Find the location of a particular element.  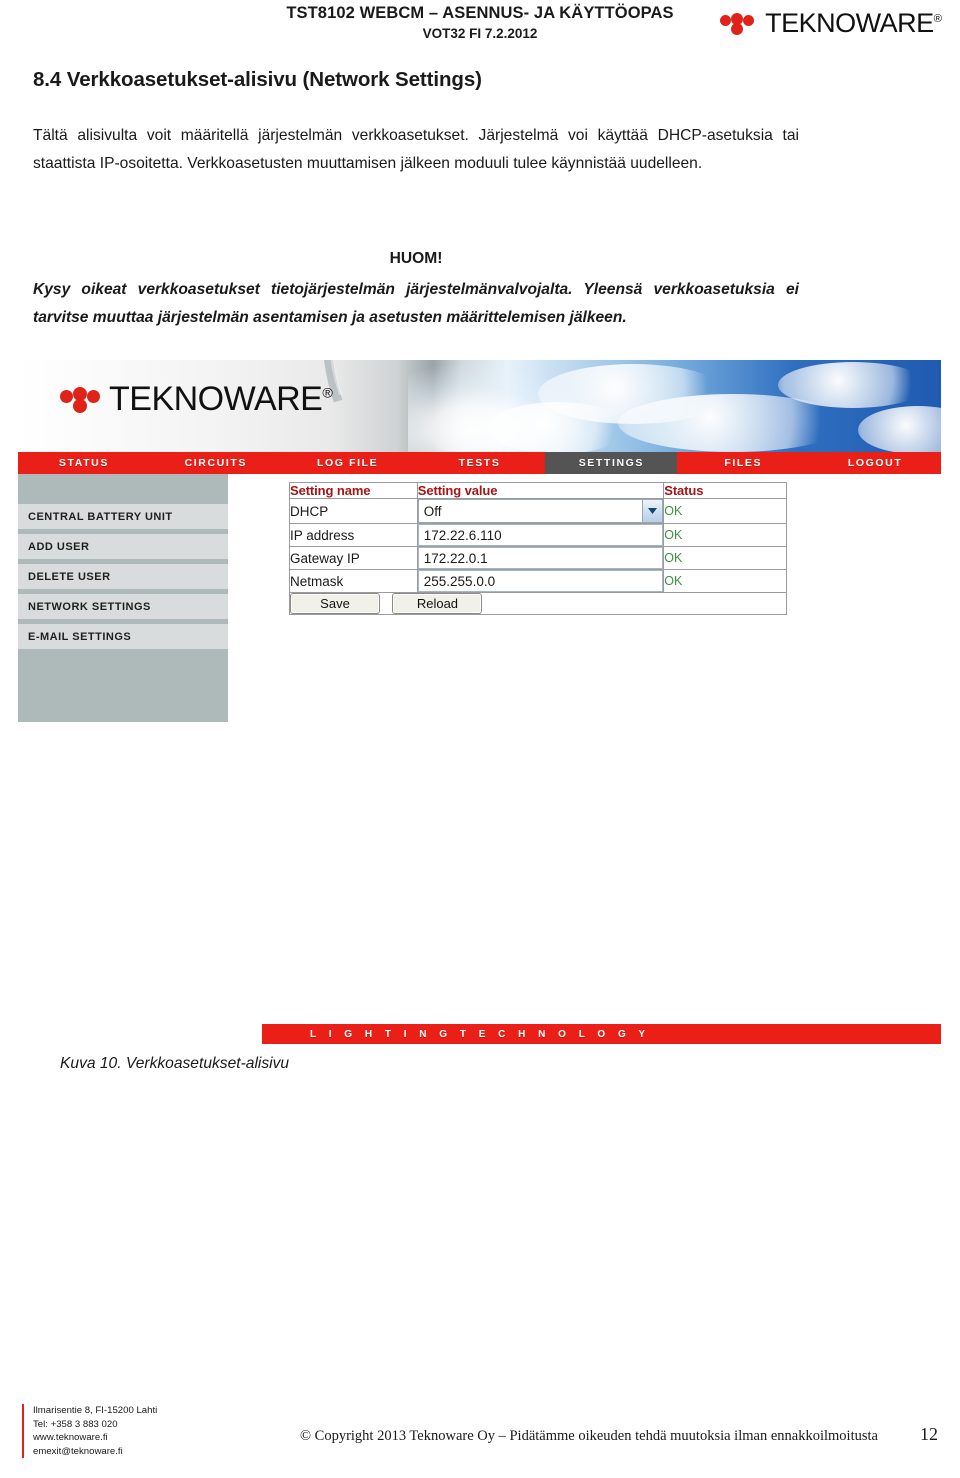

status-netmask: OK is located at coordinates (725, 581).